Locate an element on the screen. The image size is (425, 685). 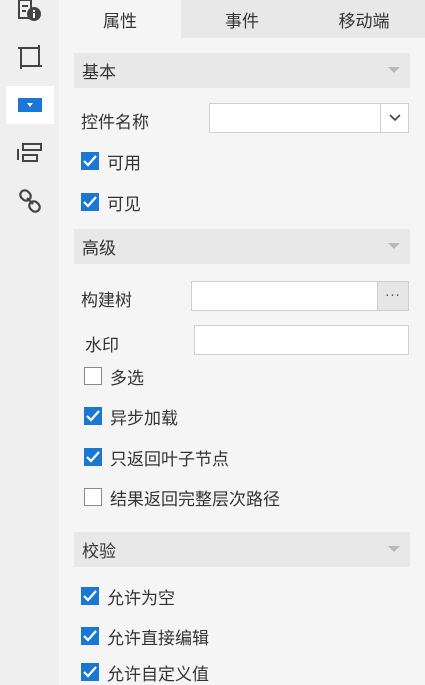
widget-name-dropdown-button is located at coordinates (394, 118).